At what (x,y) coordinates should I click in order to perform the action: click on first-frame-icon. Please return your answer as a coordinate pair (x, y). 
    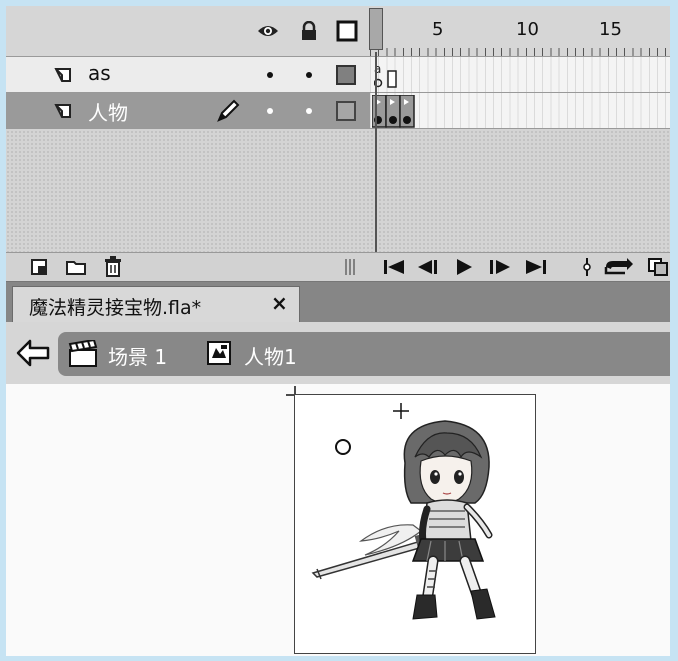
    Looking at the image, I should click on (394, 267).